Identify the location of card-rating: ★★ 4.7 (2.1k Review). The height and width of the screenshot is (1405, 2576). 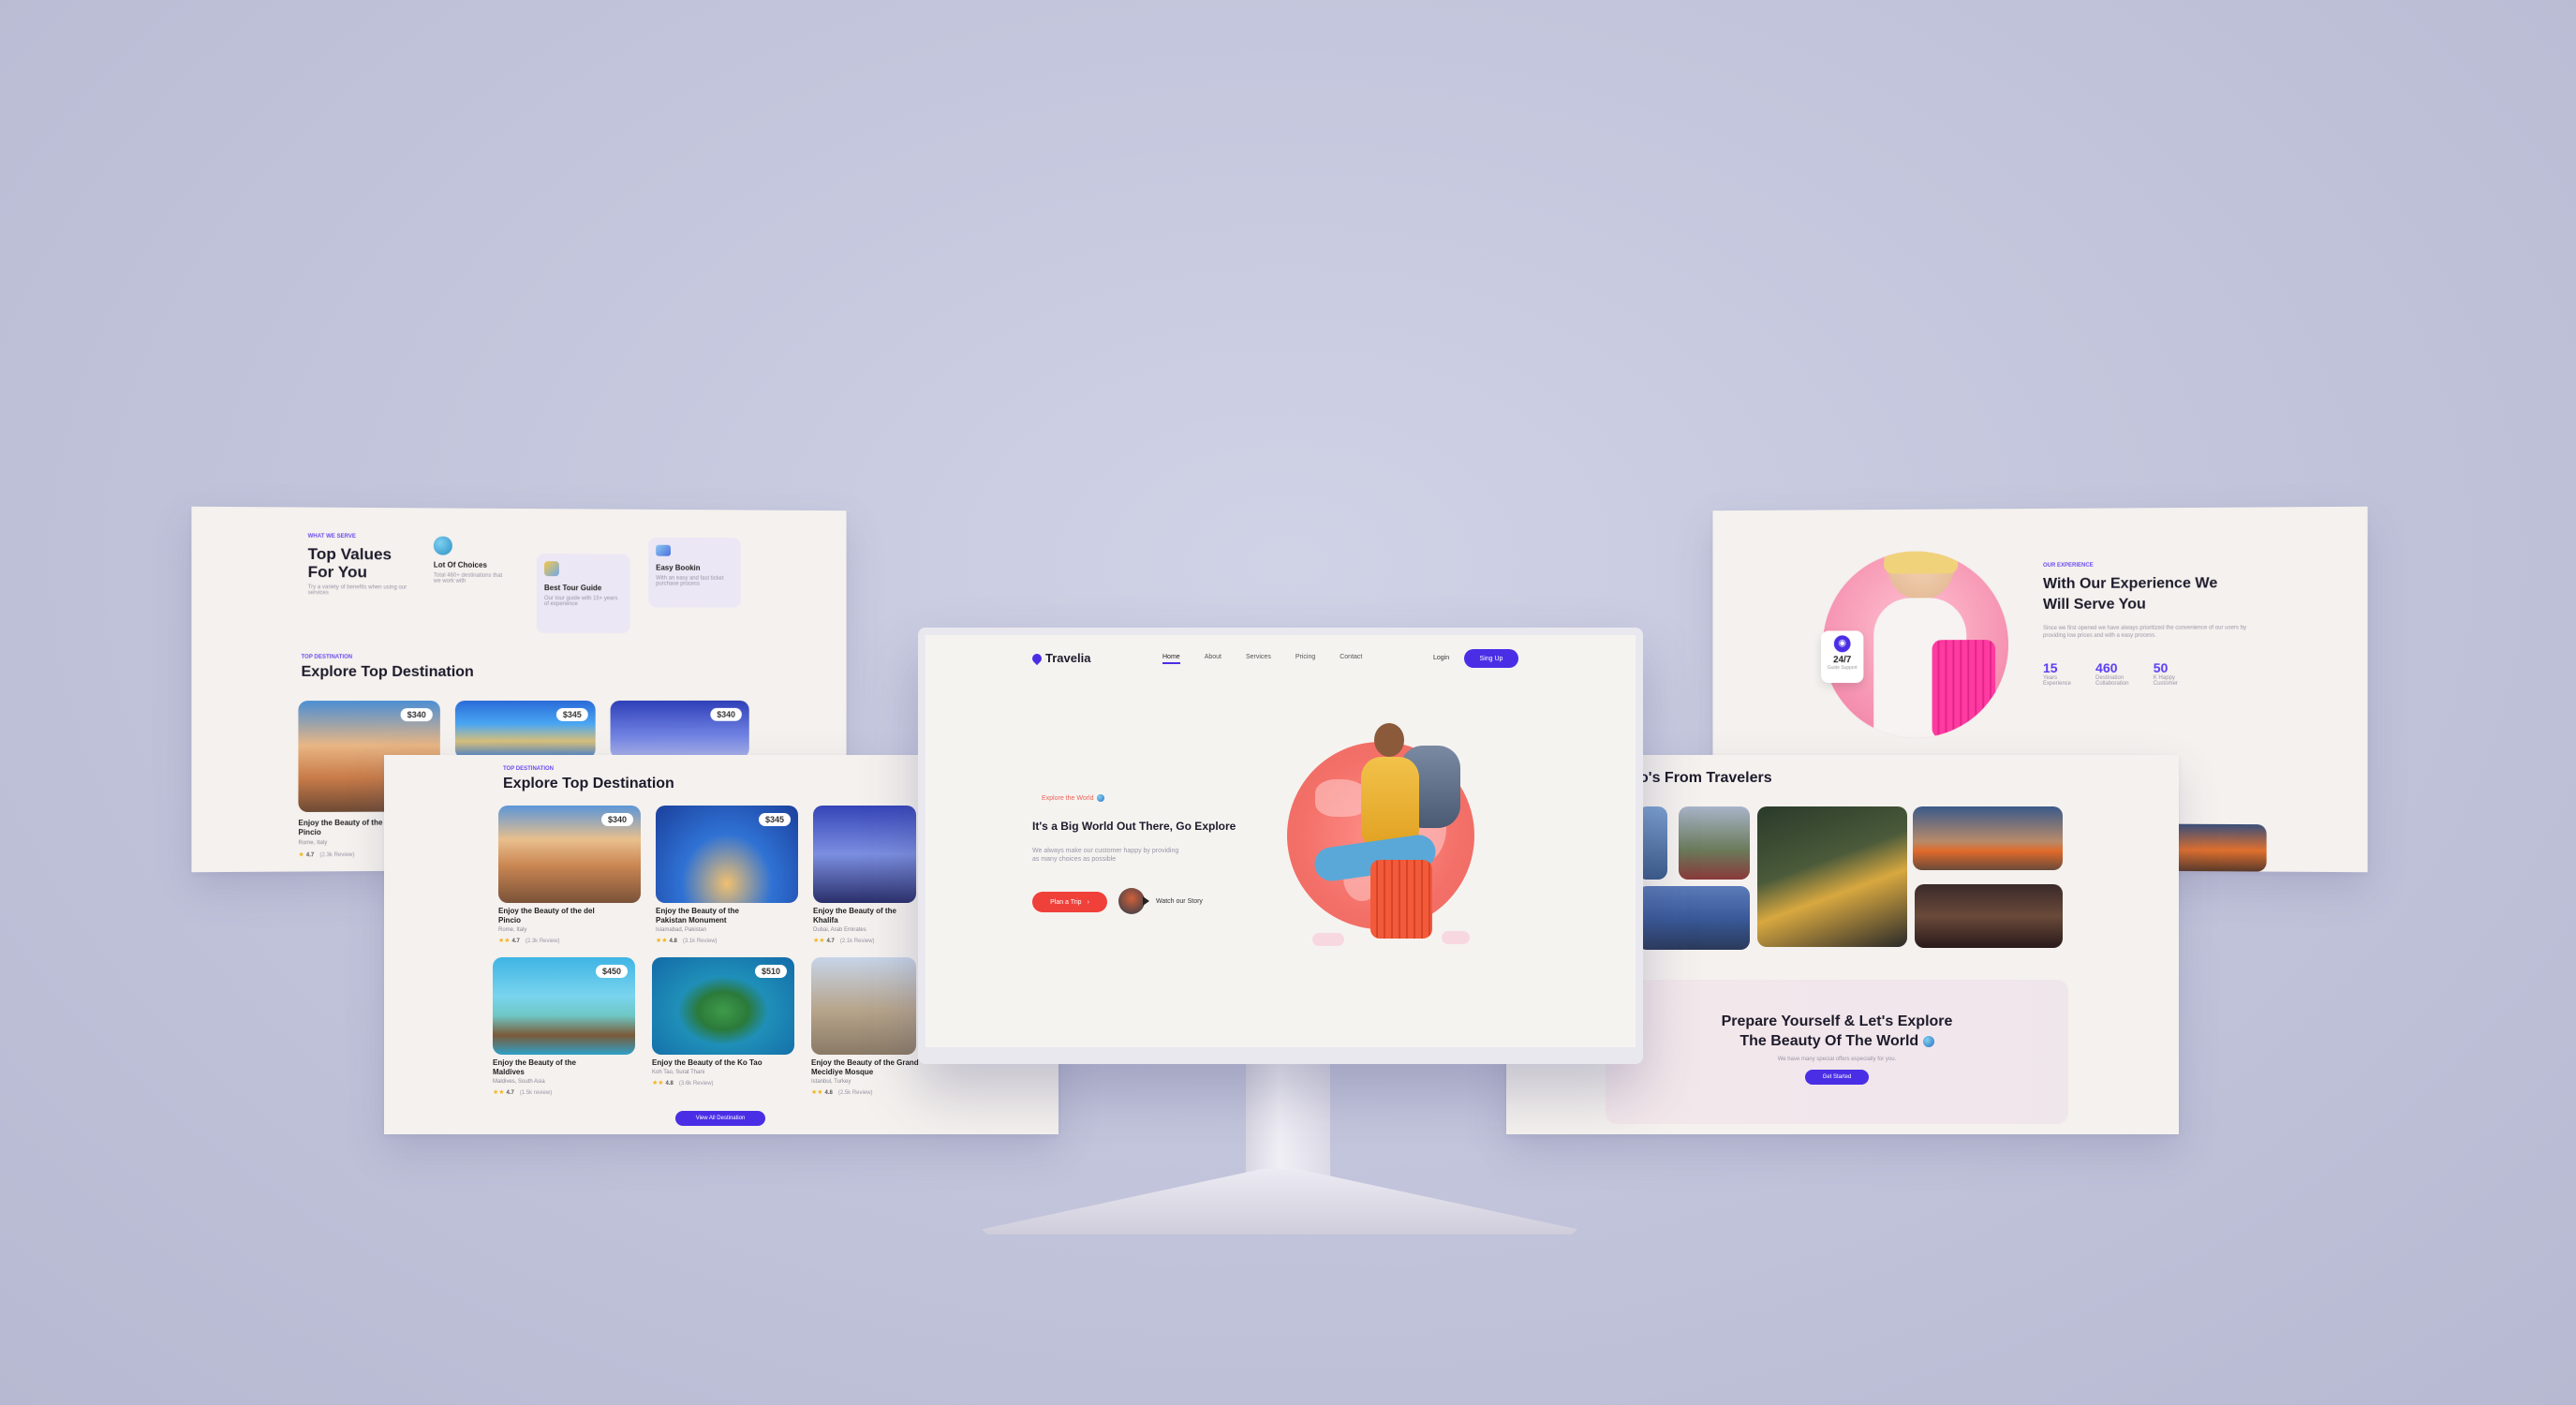
(844, 941).